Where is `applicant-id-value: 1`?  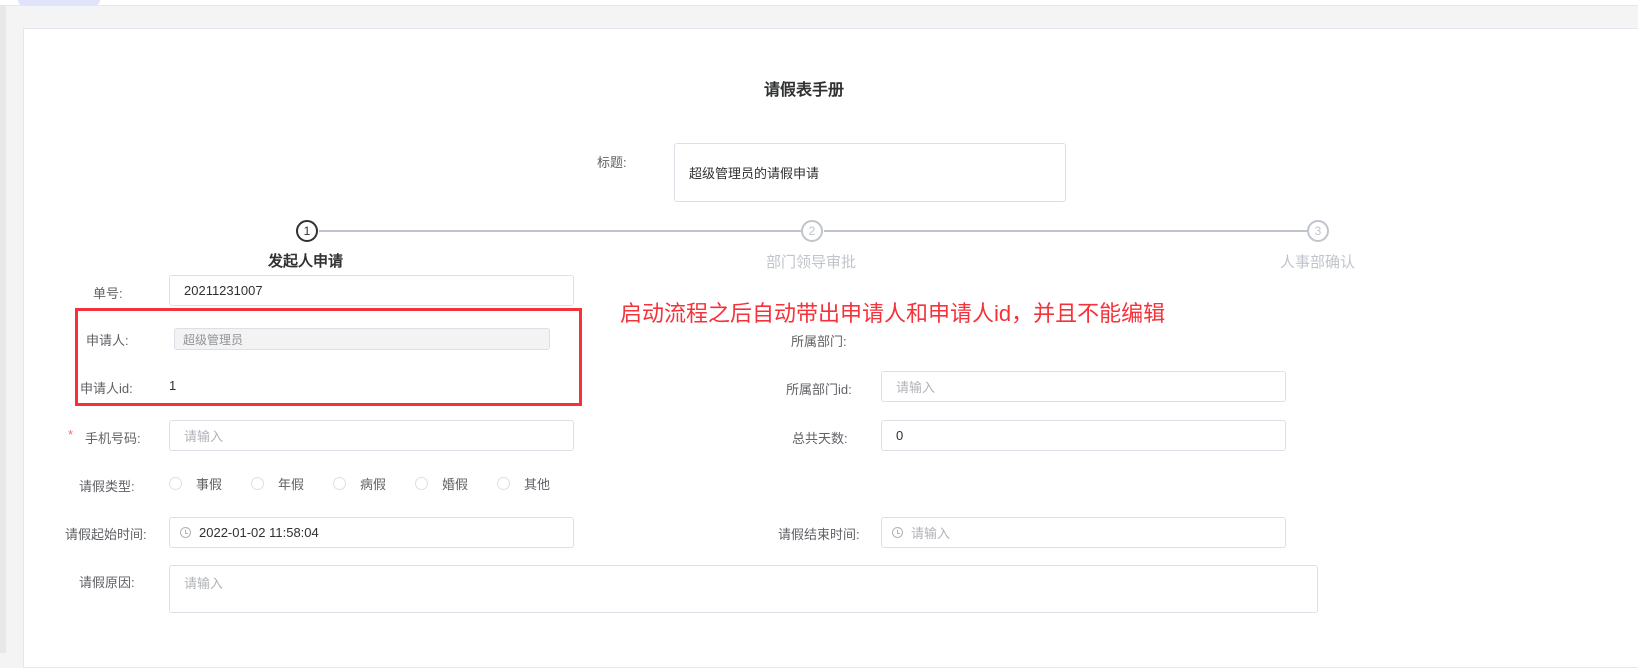 applicant-id-value: 1 is located at coordinates (173, 385).